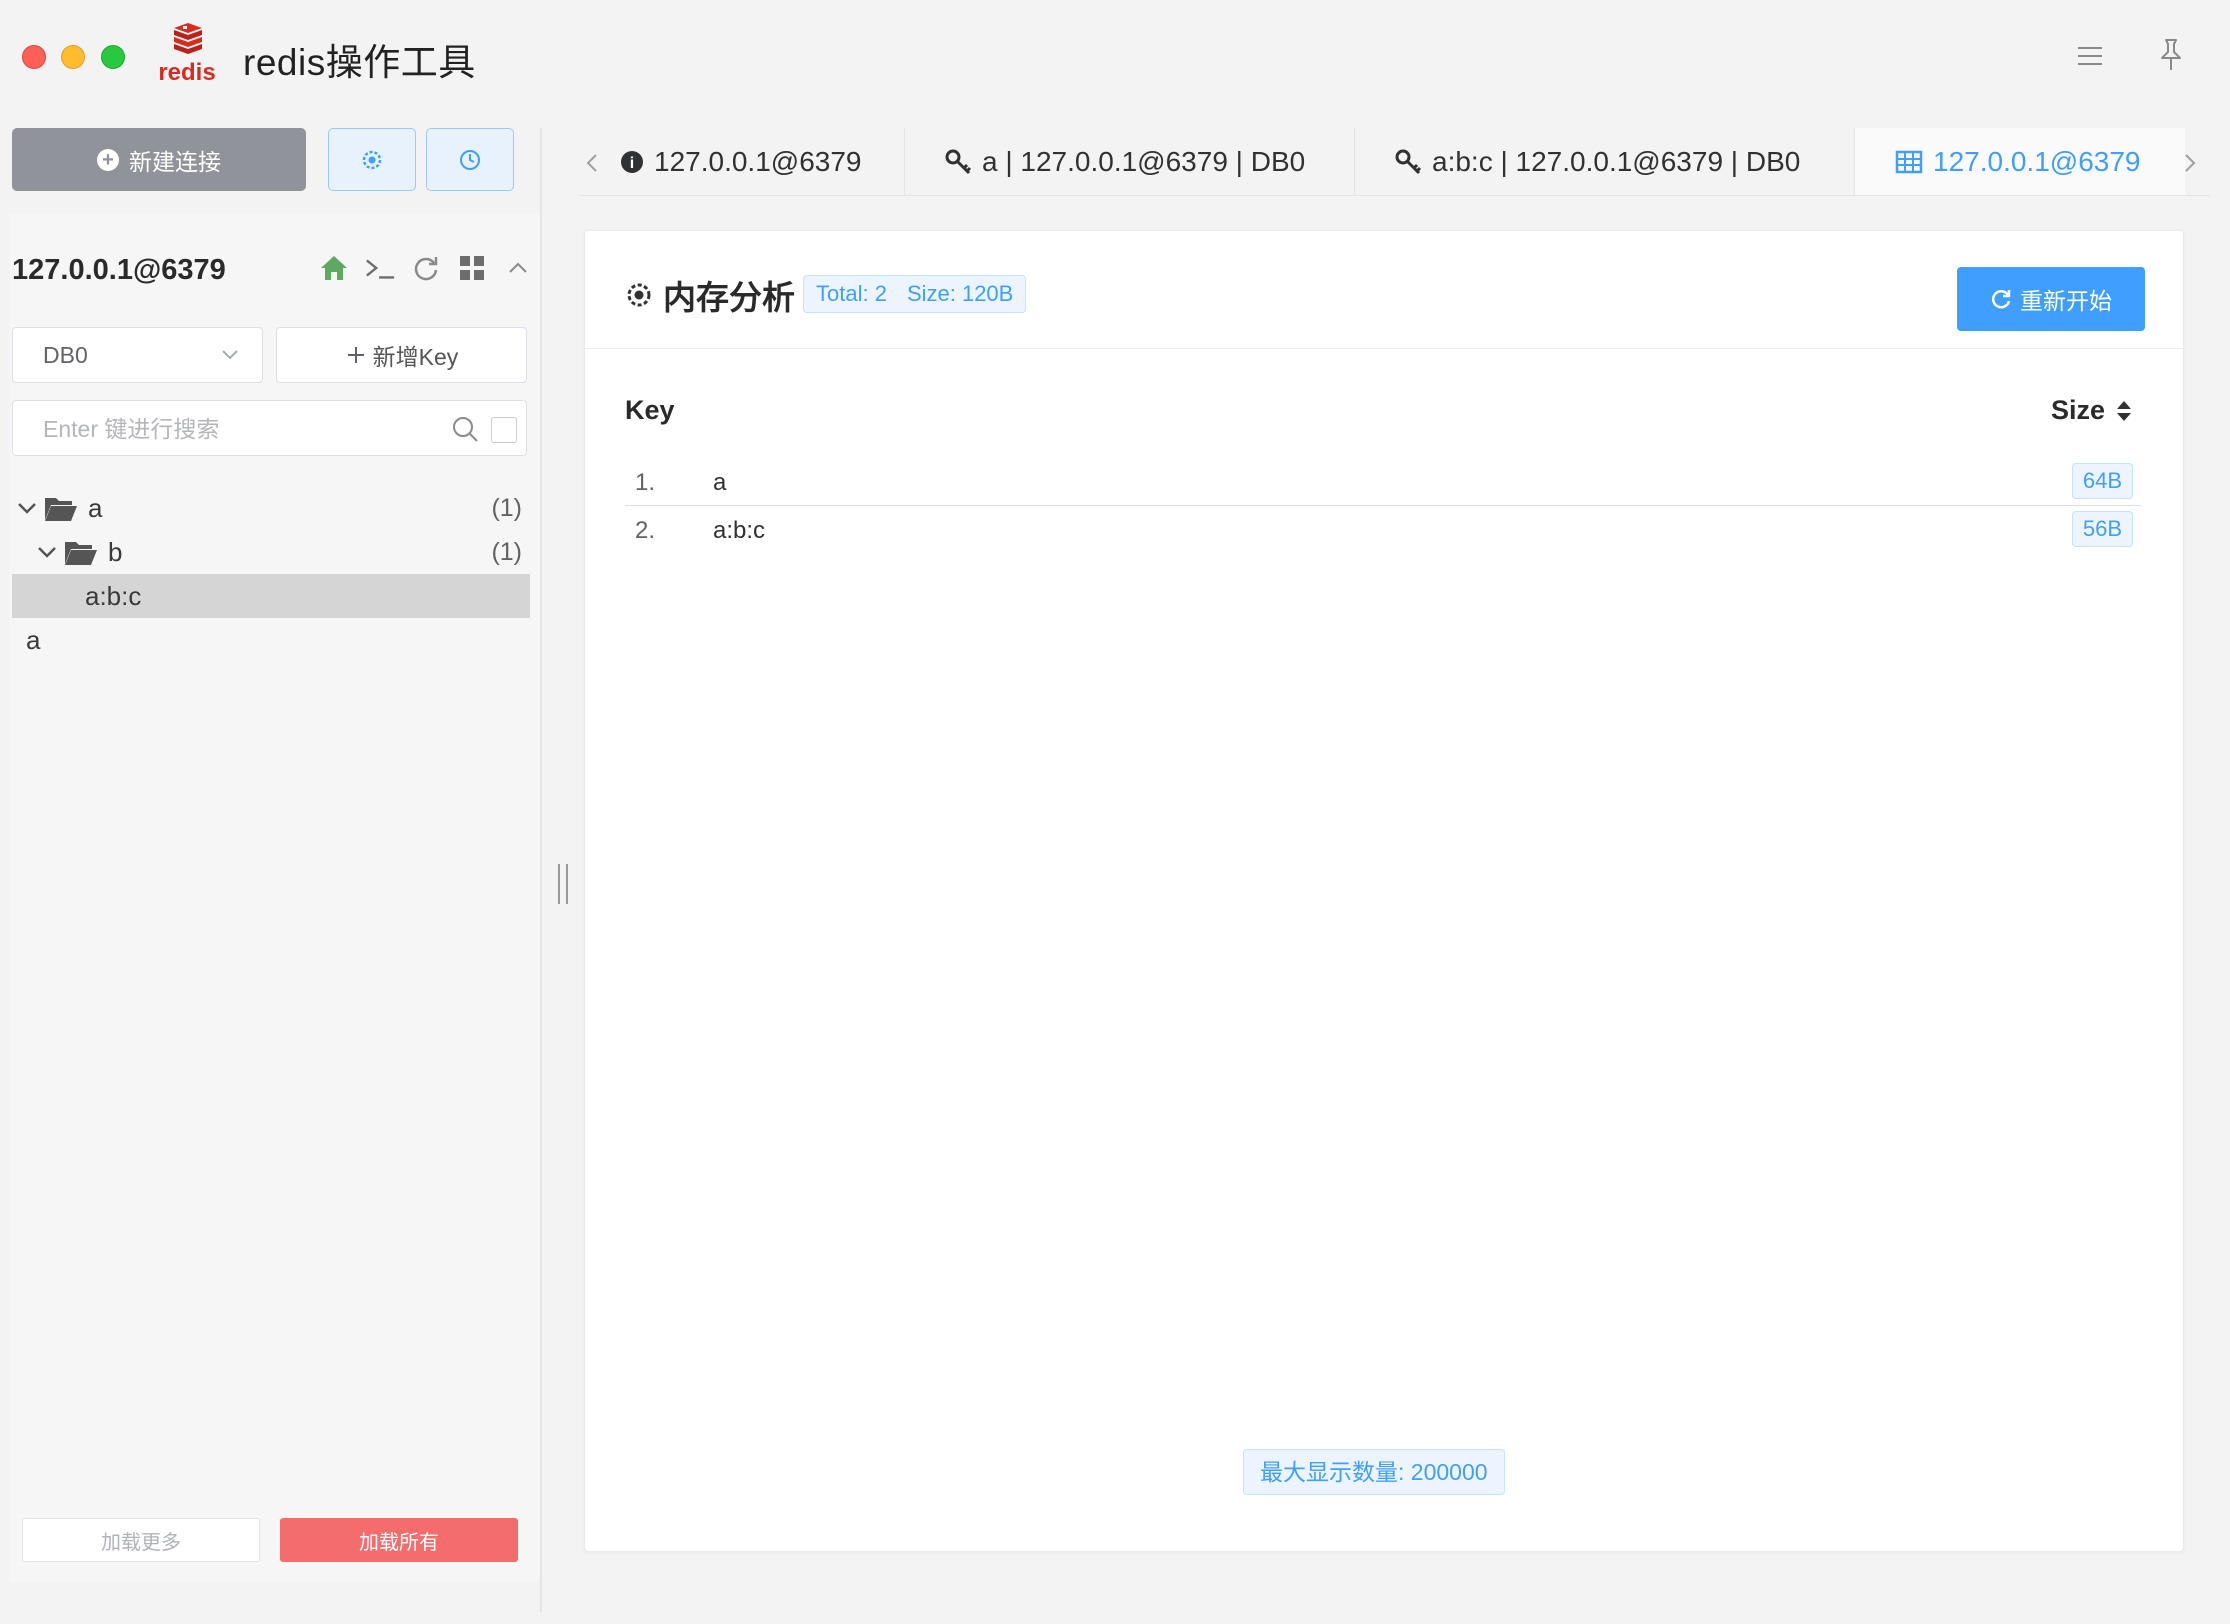 Image resolution: width=2230 pixels, height=1624 pixels. I want to click on tab-connection-info: i 127.0.0.1@6379, so click(741, 161).